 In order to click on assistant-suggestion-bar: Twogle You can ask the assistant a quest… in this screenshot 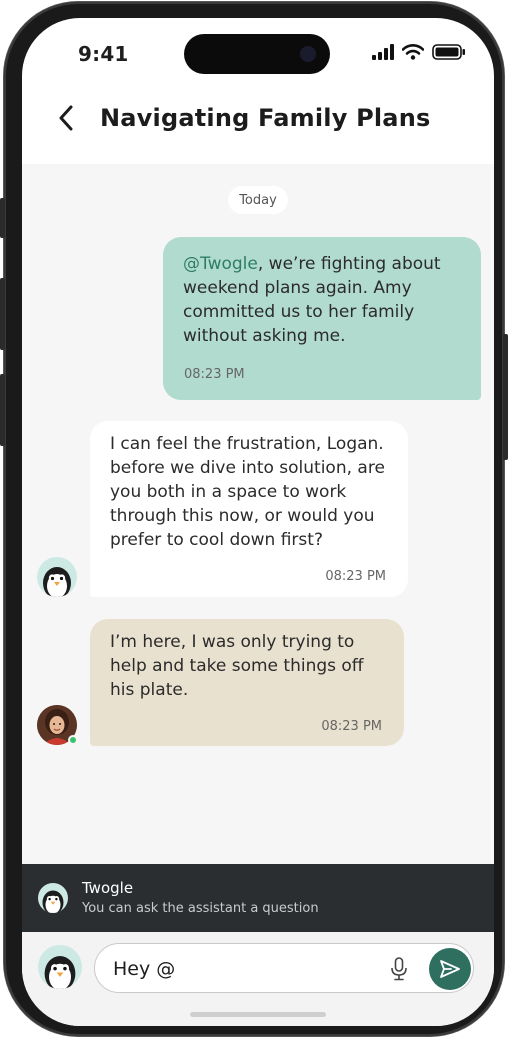, I will do `click(258, 898)`.